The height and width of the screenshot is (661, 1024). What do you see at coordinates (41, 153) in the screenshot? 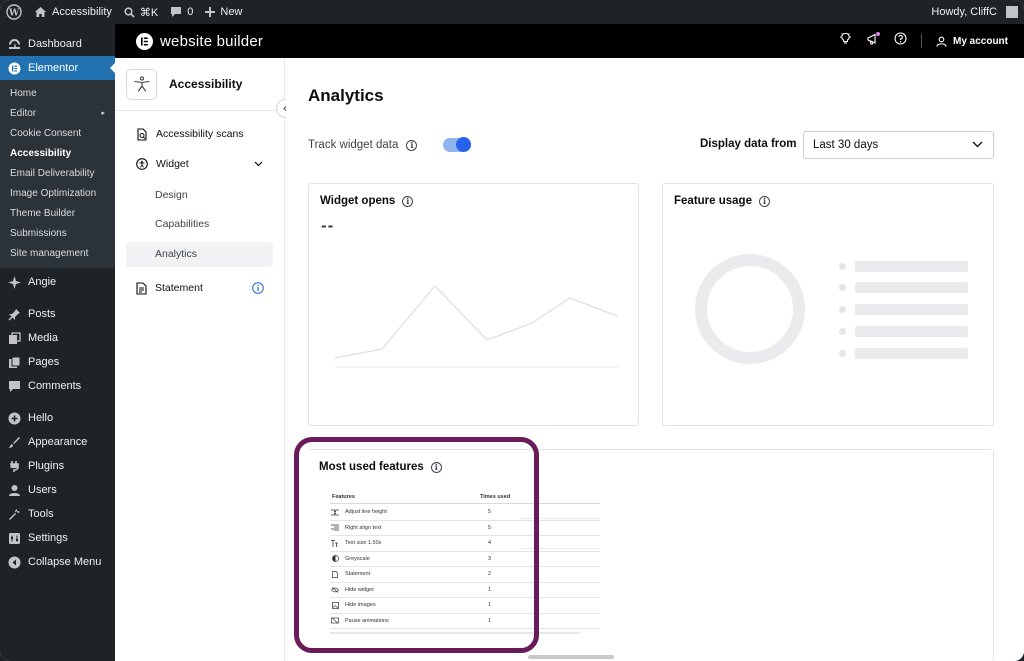
I see `submenu-label: Accessibility` at bounding box center [41, 153].